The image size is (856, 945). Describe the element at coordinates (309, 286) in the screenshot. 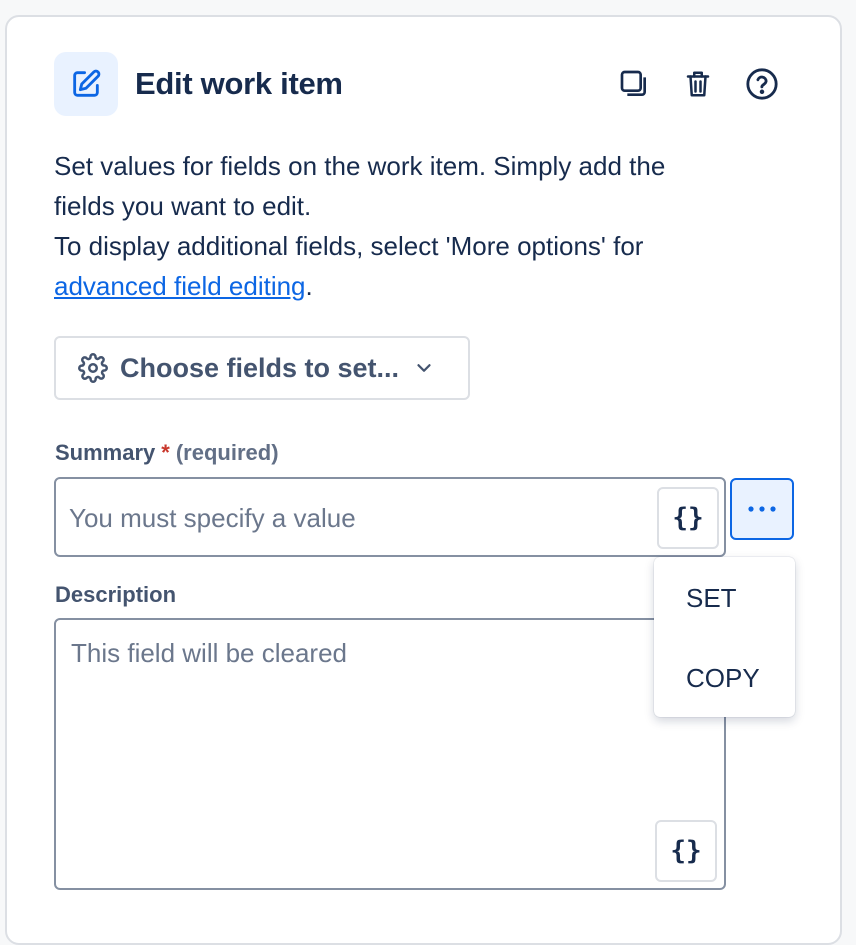

I see `link-suffix: .` at that location.